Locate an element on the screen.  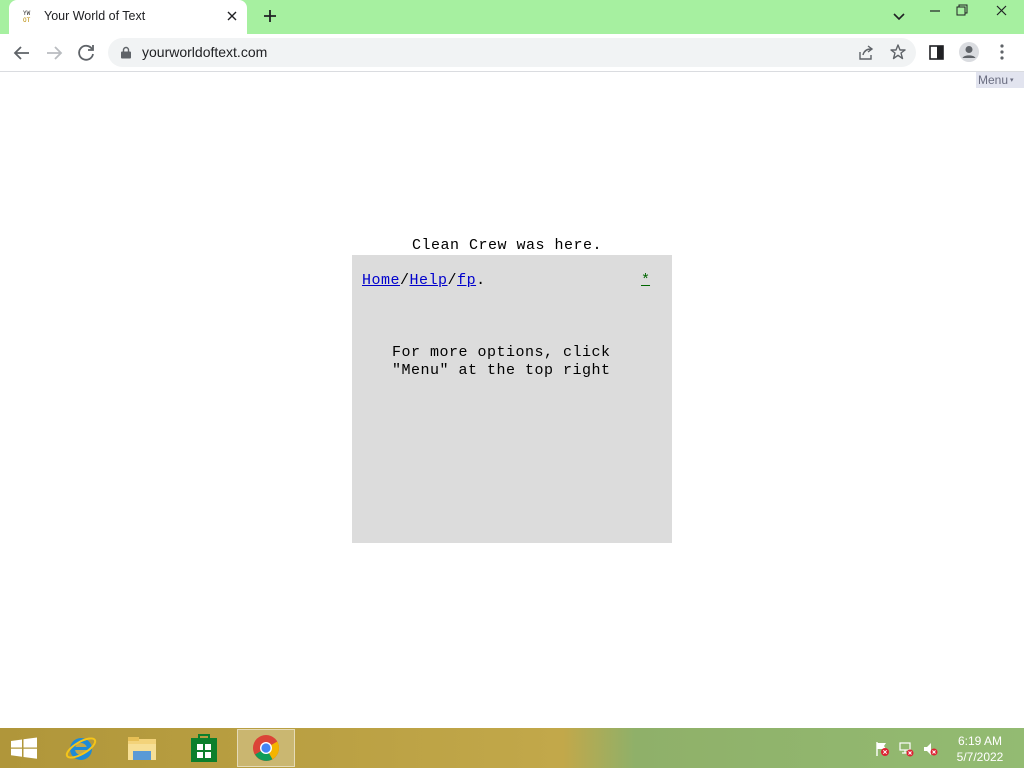
favicon-line-1: YW is located at coordinates (27, 13).